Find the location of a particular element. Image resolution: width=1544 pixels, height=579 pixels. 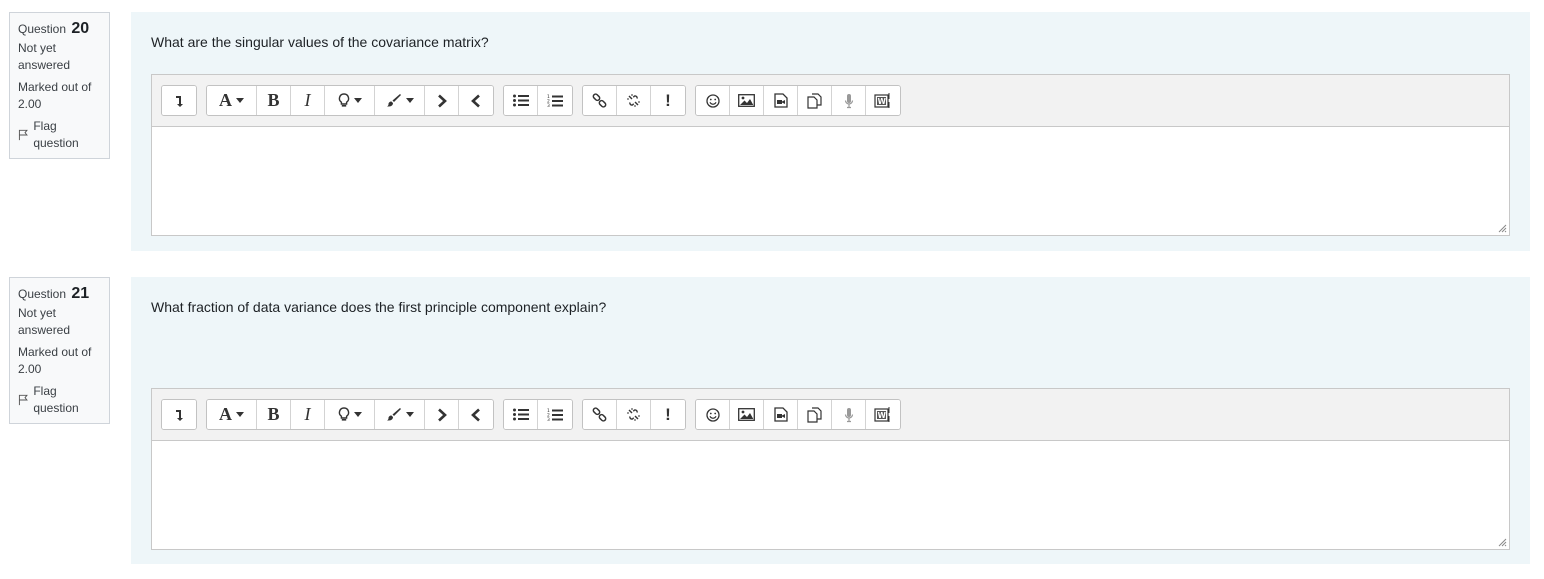

toolbar-group-links: ! is located at coordinates (634, 414).